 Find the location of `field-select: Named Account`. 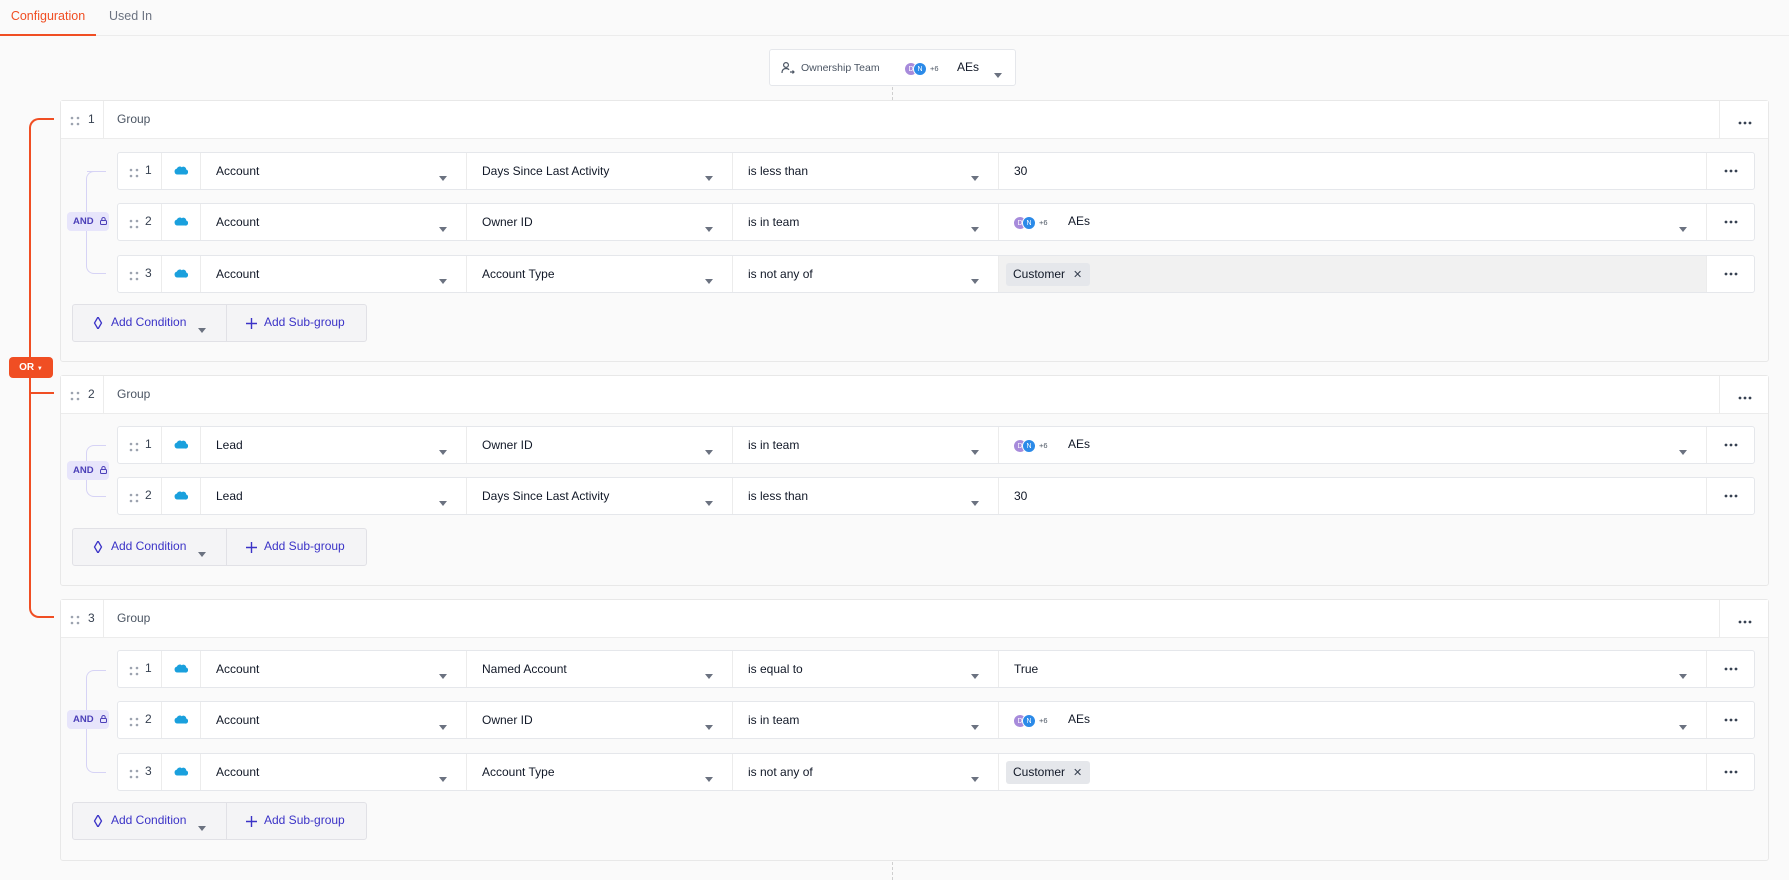

field-select: Named Account is located at coordinates (600, 669).